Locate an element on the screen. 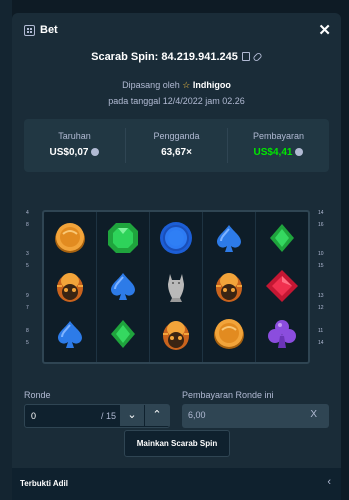 The width and height of the screenshot is (349, 500). username: Indhigoo is located at coordinates (212, 85).